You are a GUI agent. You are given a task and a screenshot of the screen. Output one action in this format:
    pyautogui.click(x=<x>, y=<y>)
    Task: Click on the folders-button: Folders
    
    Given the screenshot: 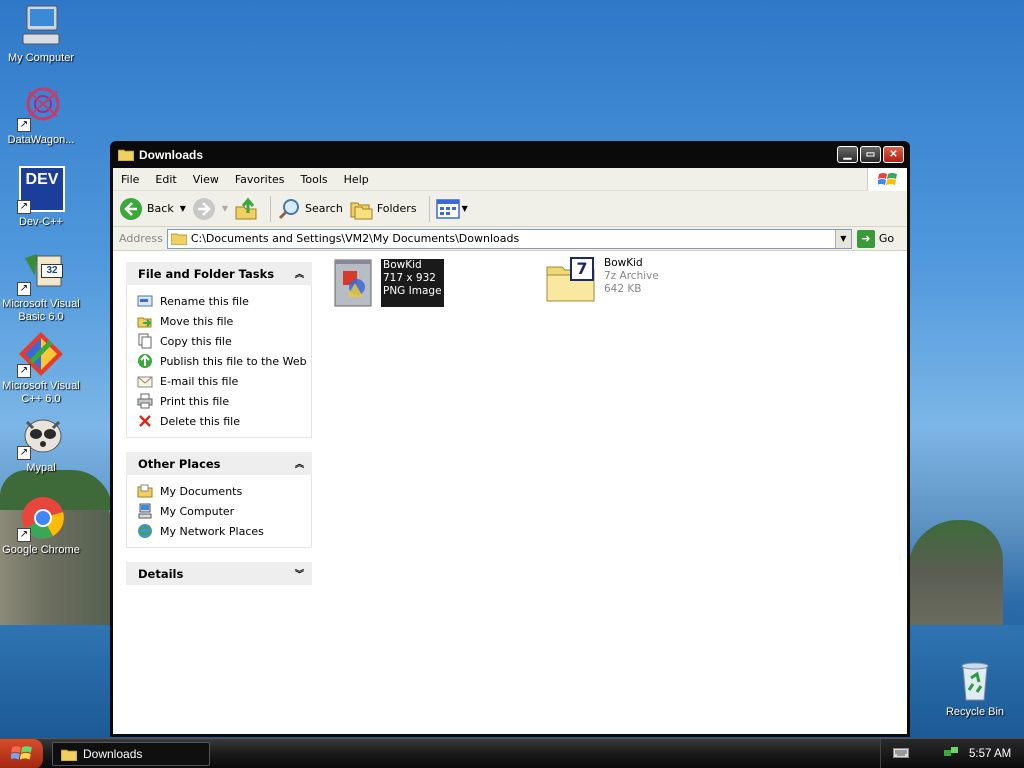 What is the action you would take?
    pyautogui.click(x=383, y=209)
    